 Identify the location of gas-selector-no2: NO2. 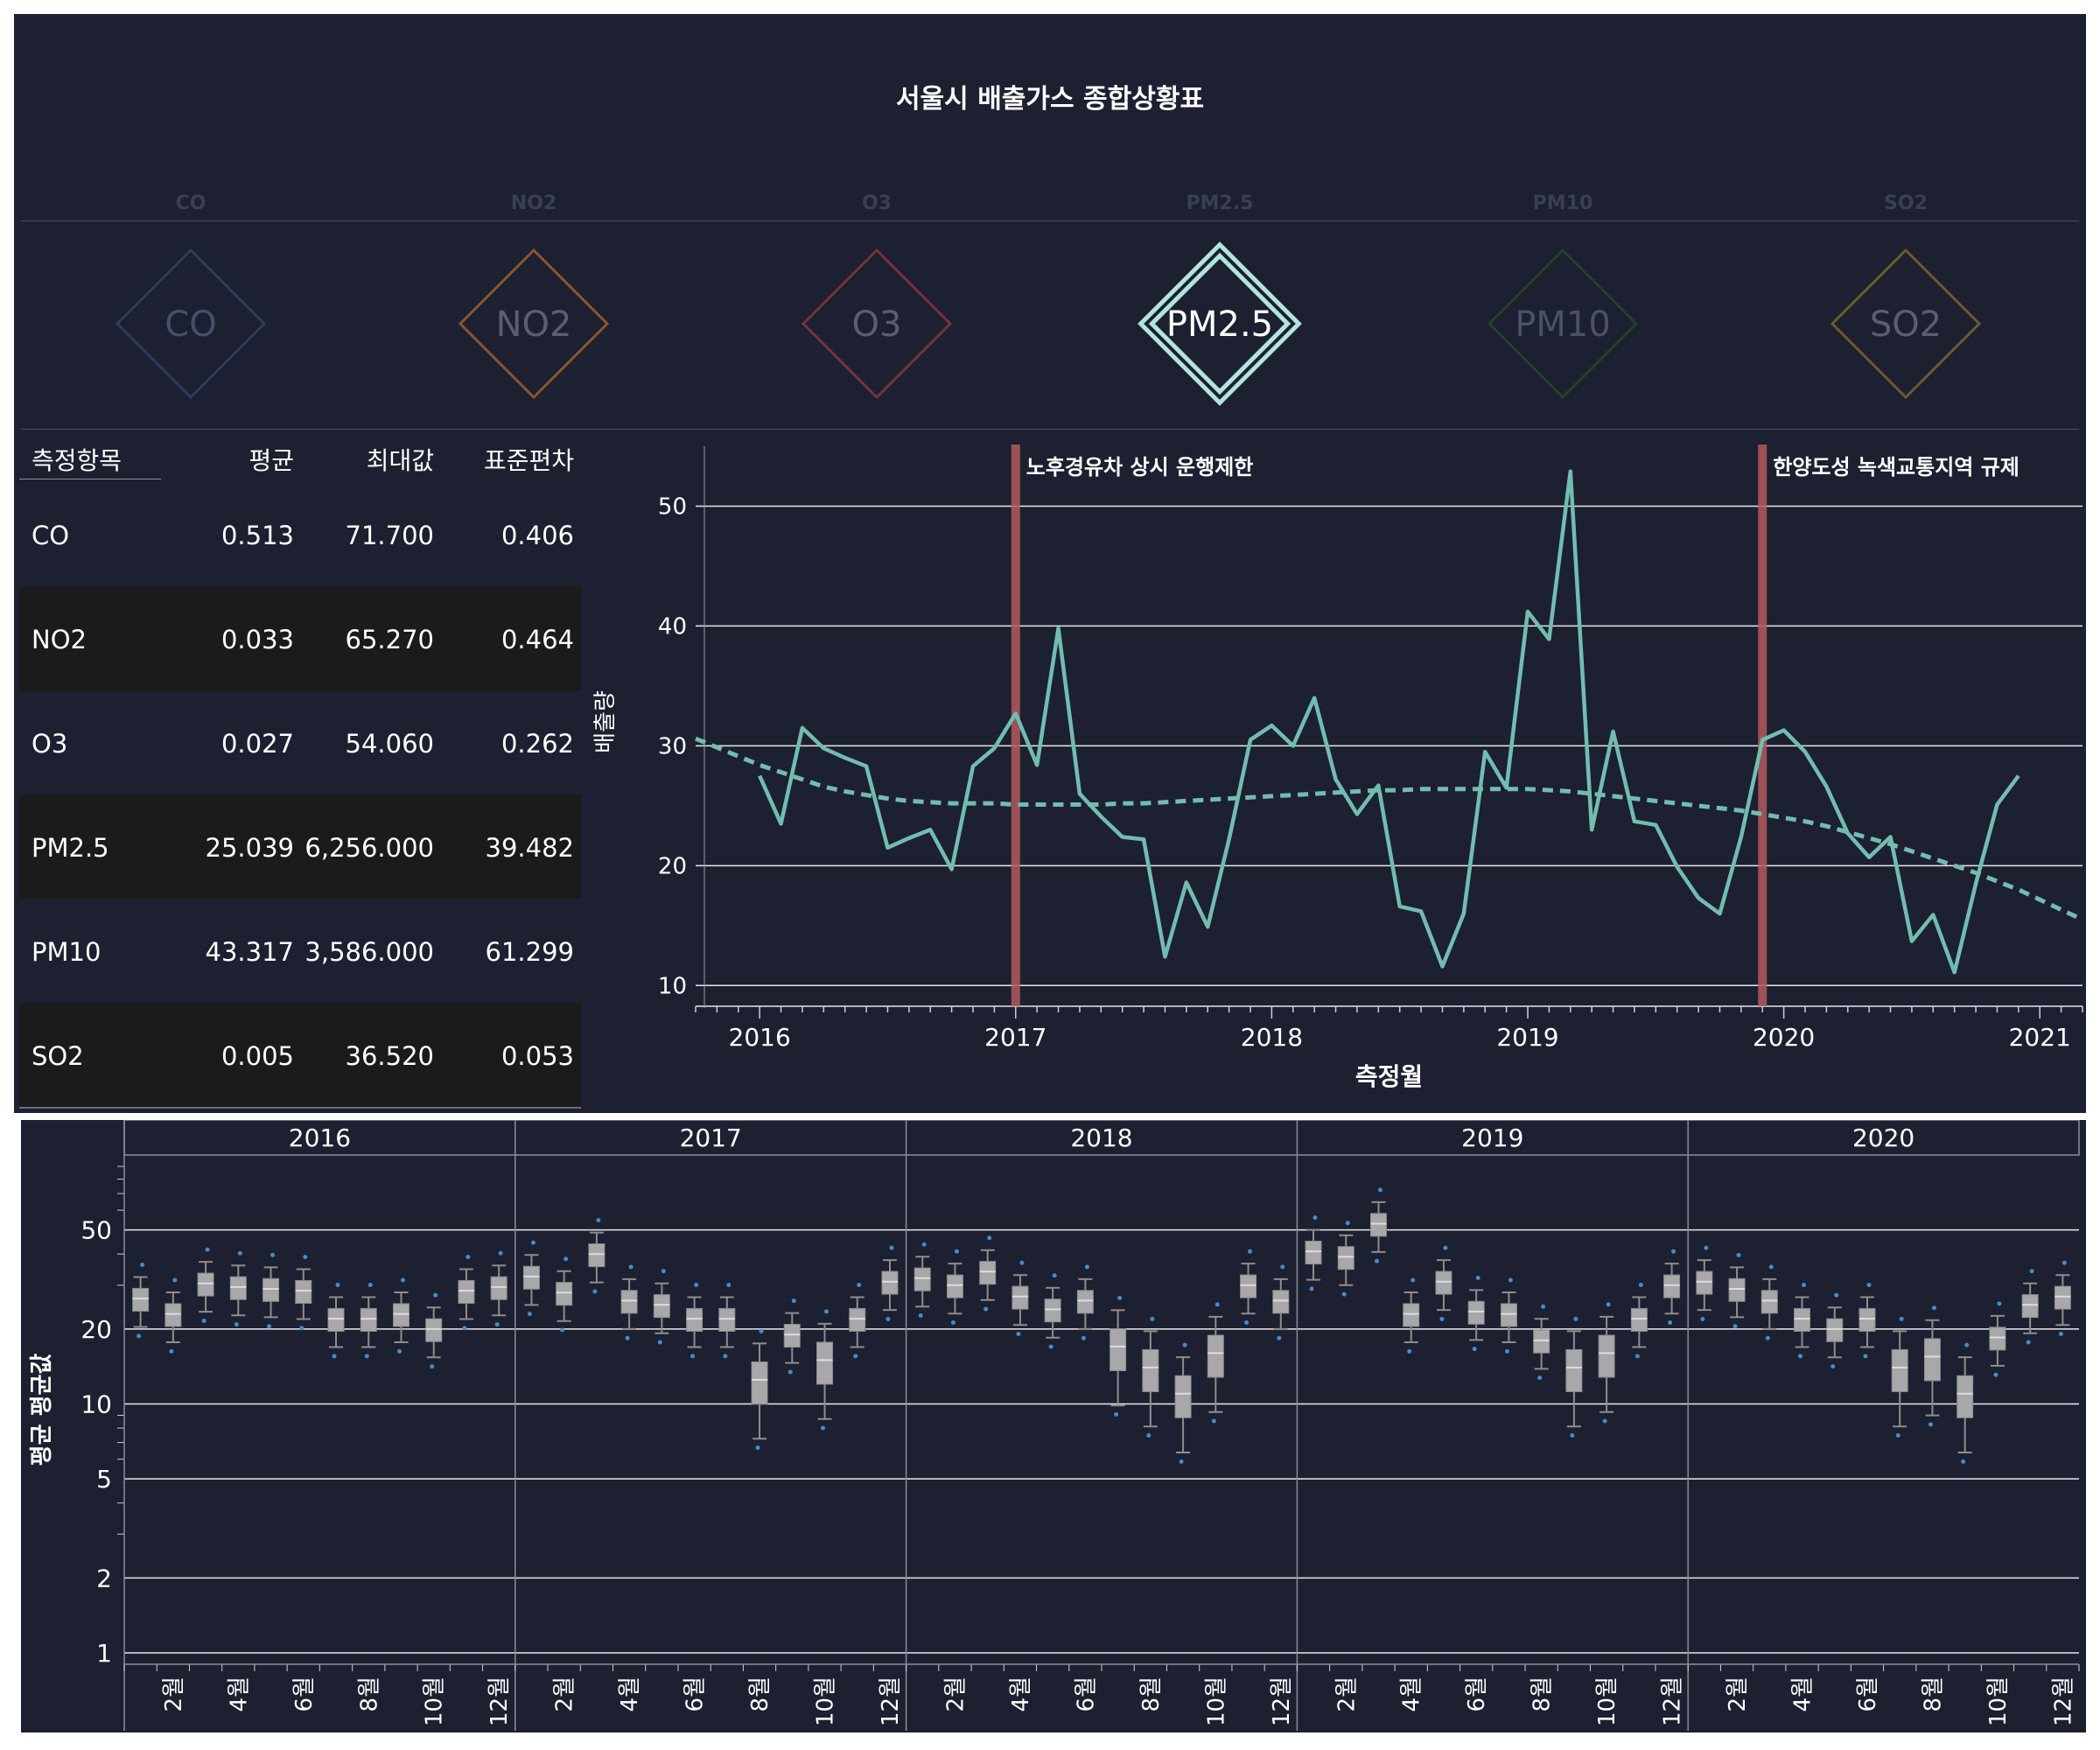
(533, 323).